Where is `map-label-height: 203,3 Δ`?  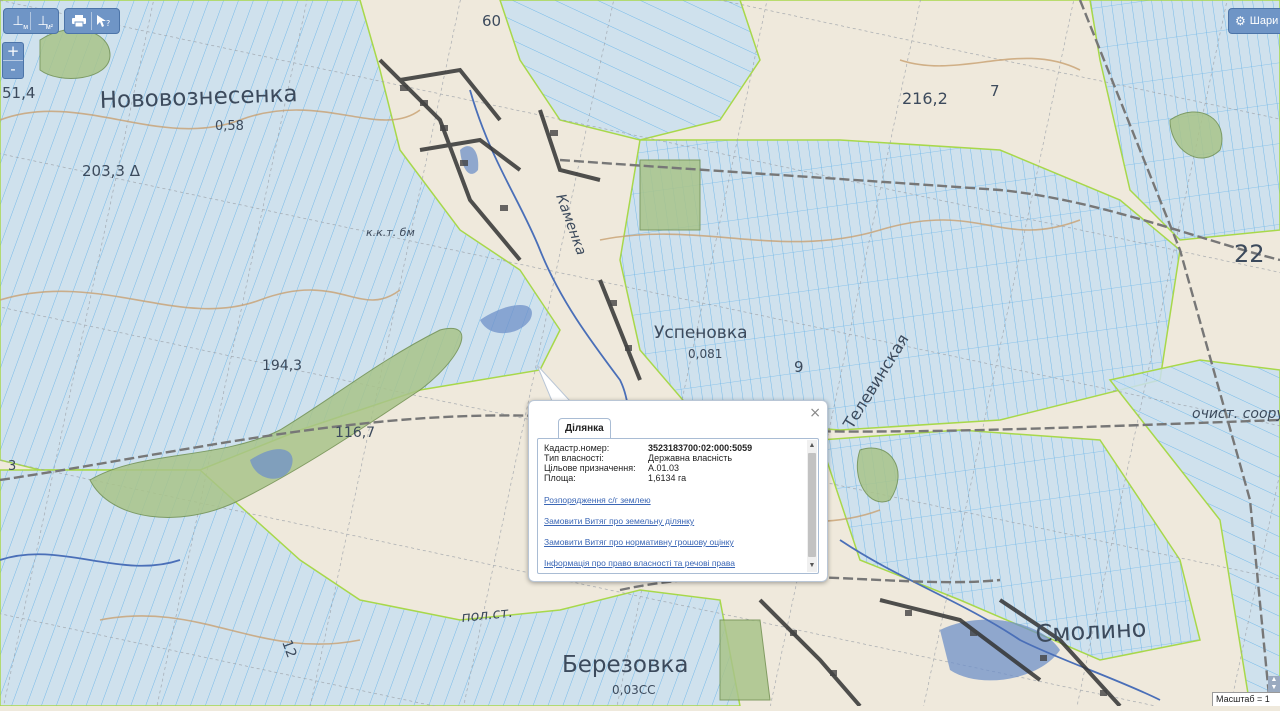
map-label-height: 203,3 Δ is located at coordinates (111, 171).